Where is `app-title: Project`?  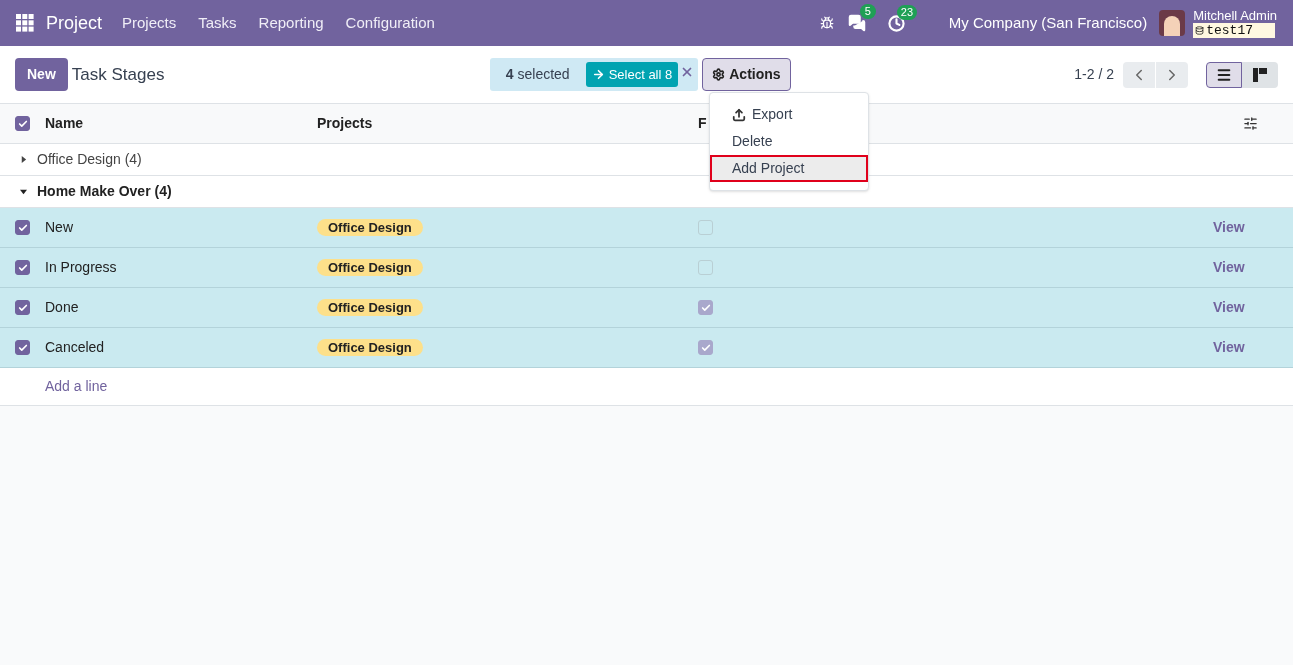
app-title: Project is located at coordinates (74, 23).